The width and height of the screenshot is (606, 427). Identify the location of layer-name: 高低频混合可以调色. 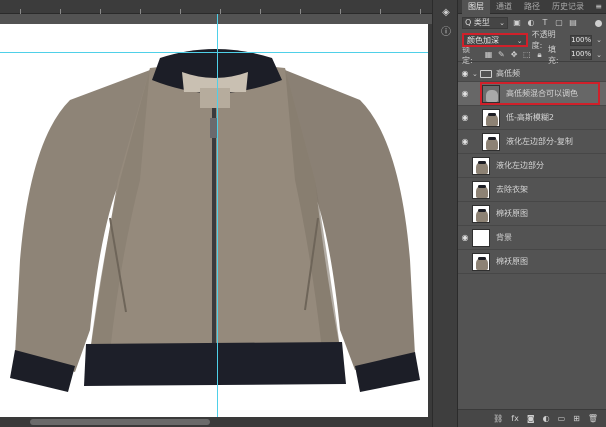
(542, 93).